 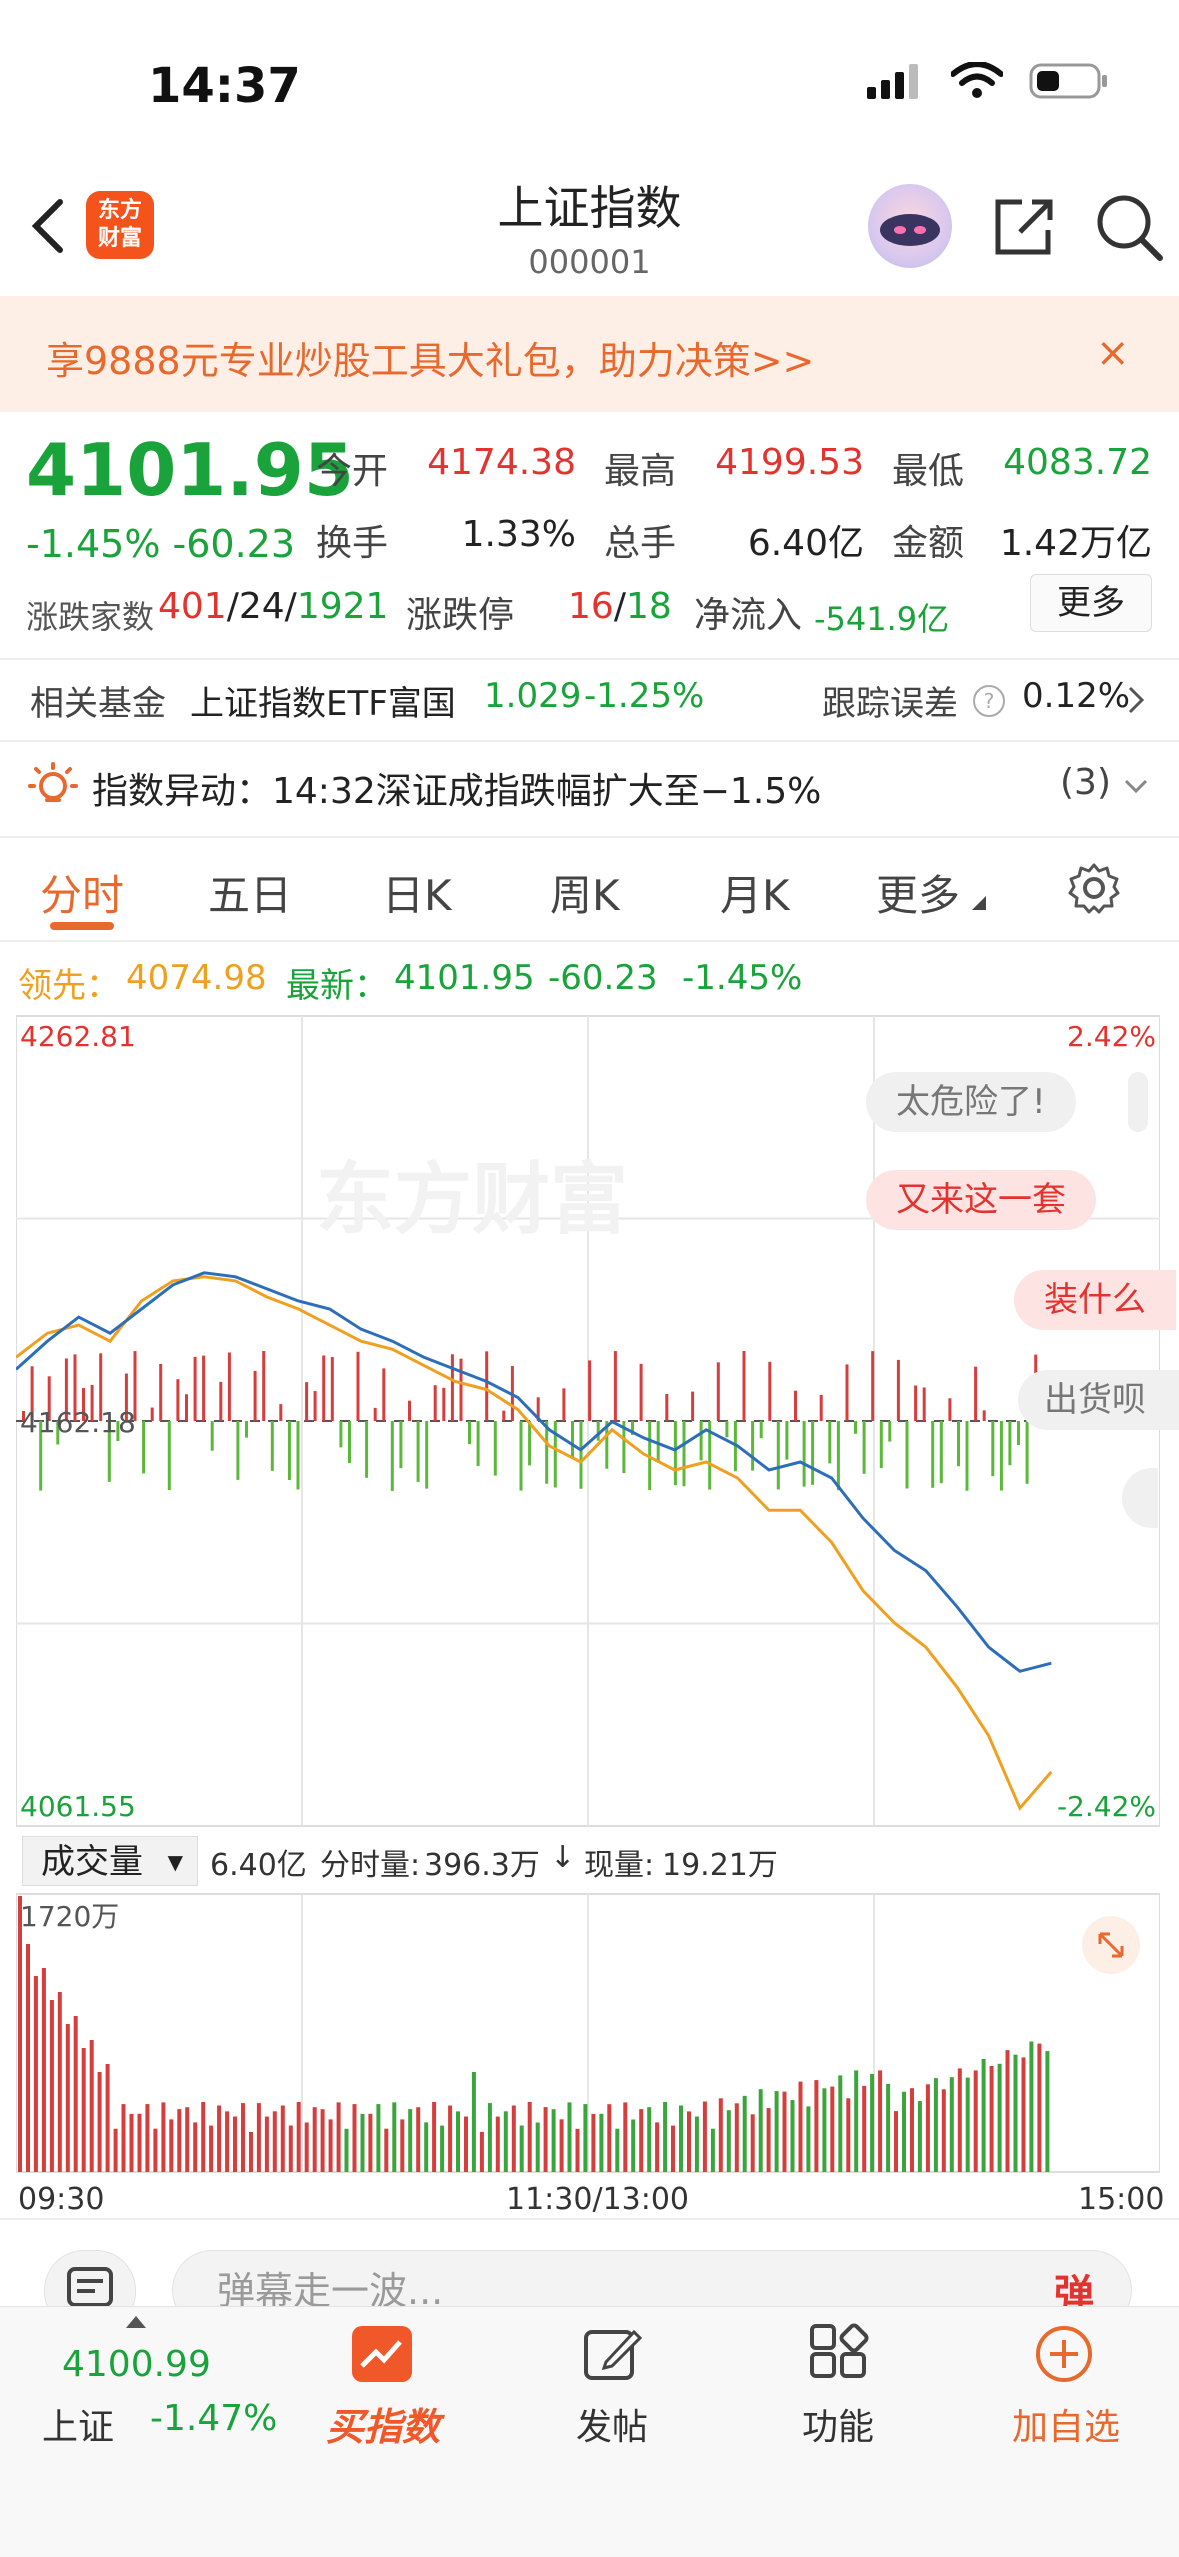 I want to click on ai-assistant-avatar, so click(x=910, y=226).